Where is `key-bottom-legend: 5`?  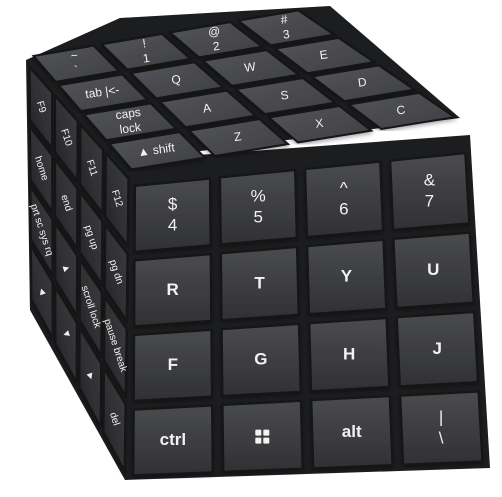
key-bottom-legend: 5 is located at coordinates (257, 216).